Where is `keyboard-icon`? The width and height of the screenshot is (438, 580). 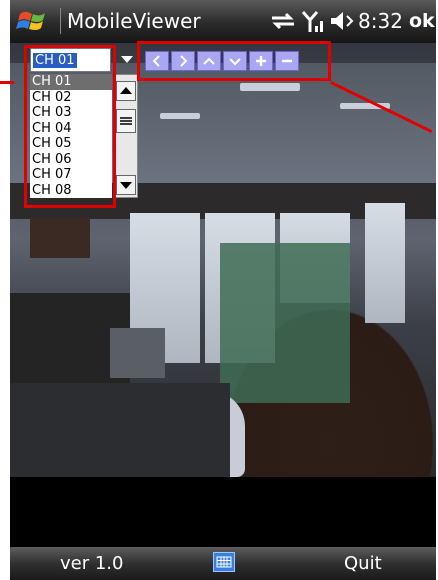
keyboard-icon is located at coordinates (224, 562).